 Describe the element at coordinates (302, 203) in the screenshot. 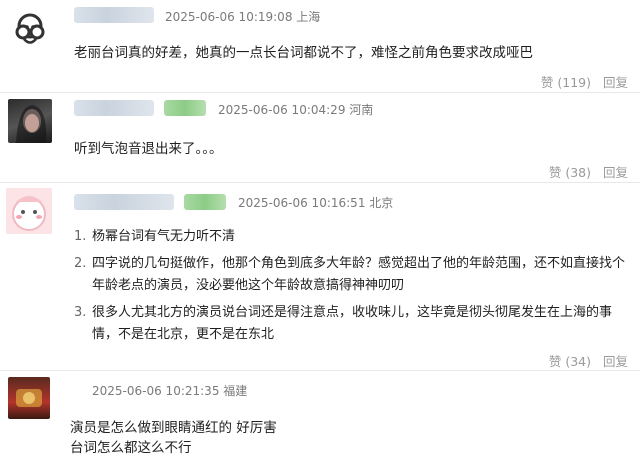

I see `comment-time: 2025-06-06 10:16:51` at that location.